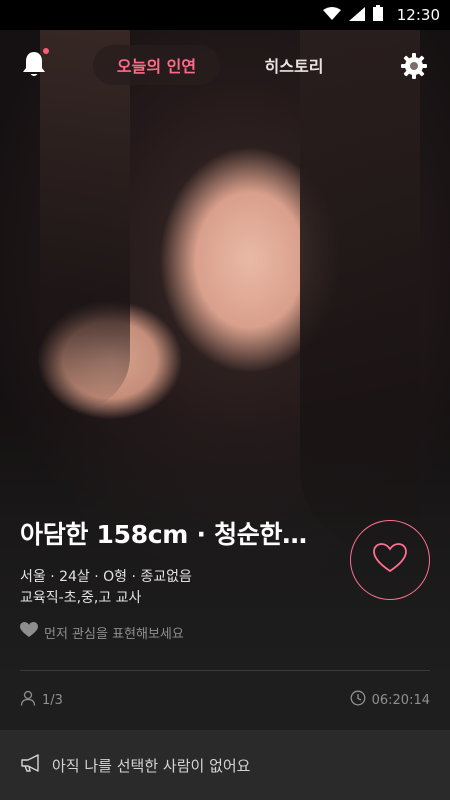 Image resolution: width=450 pixels, height=800 pixels. I want to click on tab-history: 히스토리, so click(294, 65).